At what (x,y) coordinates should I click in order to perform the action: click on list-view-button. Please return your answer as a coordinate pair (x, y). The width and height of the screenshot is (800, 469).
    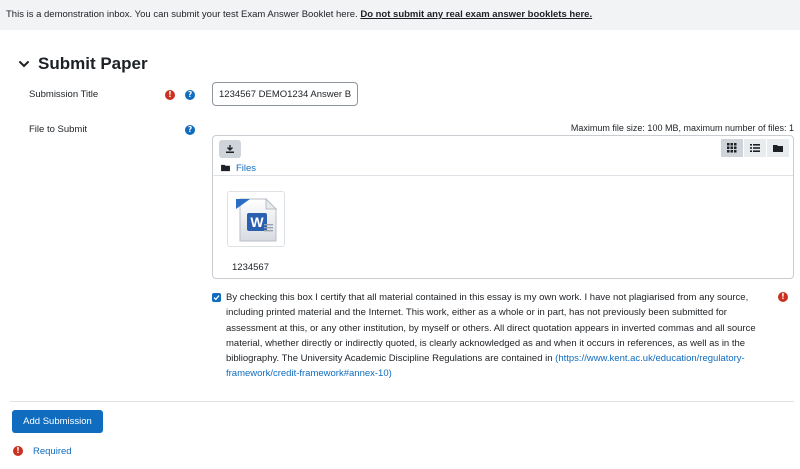
    Looking at the image, I should click on (755, 148).